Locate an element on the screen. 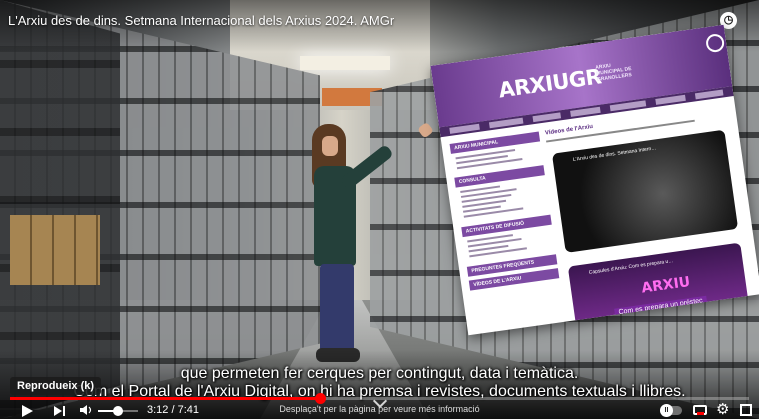  autoplay-toggle: II is located at coordinates (671, 410).